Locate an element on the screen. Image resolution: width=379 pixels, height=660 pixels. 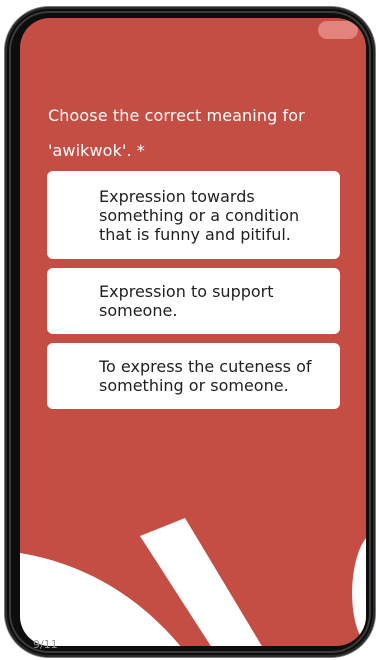
answer-option-label: Expression to support someone. is located at coordinates (186, 301).